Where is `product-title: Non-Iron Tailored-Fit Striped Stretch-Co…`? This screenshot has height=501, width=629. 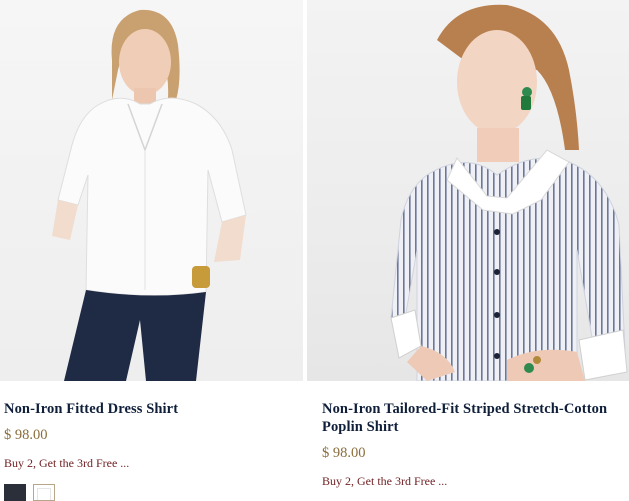
product-title: Non-Iron Tailored-Fit Striped Stretch-Co… is located at coordinates (472, 418).